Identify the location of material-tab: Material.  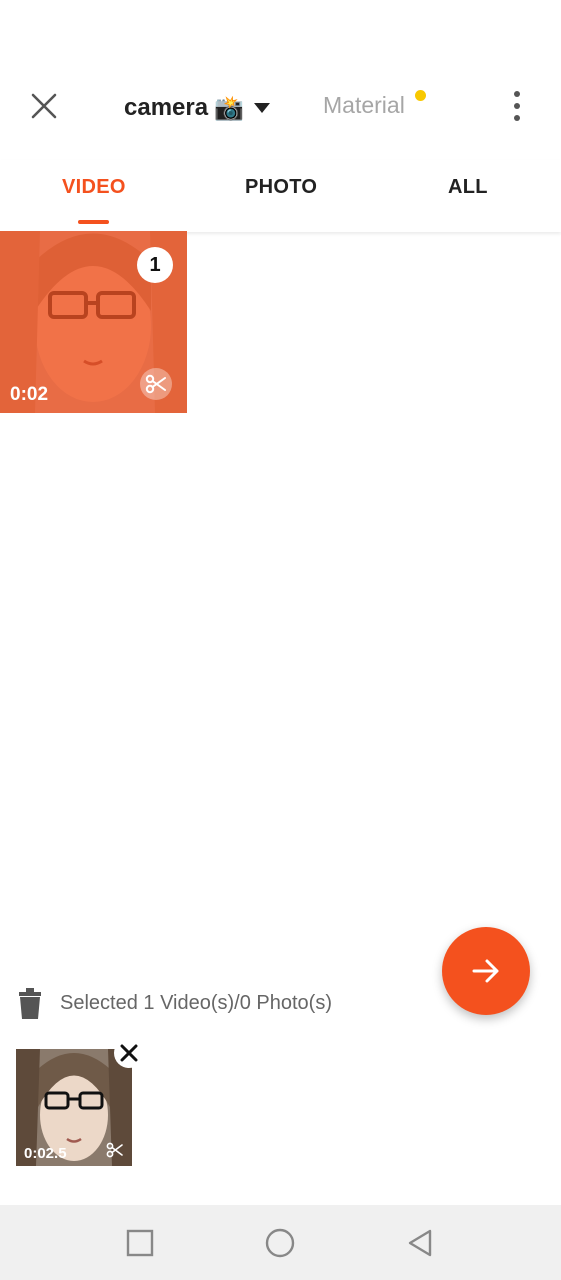
(364, 105).